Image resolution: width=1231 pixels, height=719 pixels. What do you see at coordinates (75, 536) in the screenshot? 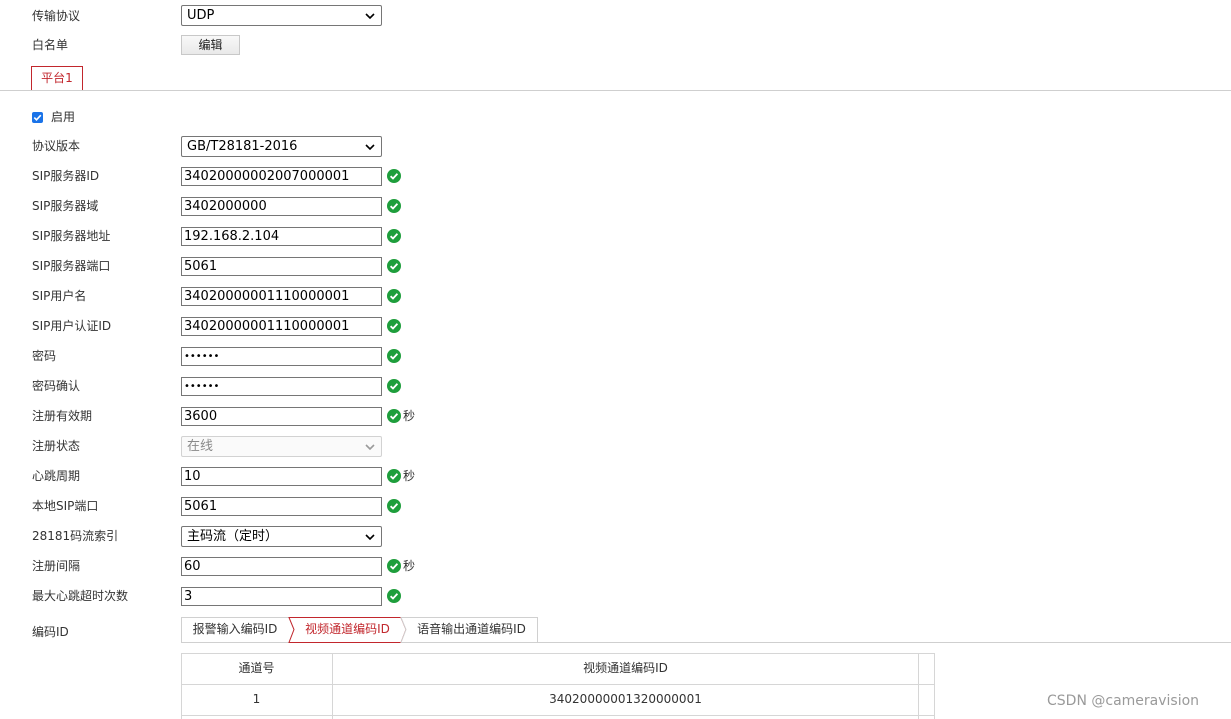
I see `field-13-label: 28181码流索引` at bounding box center [75, 536].